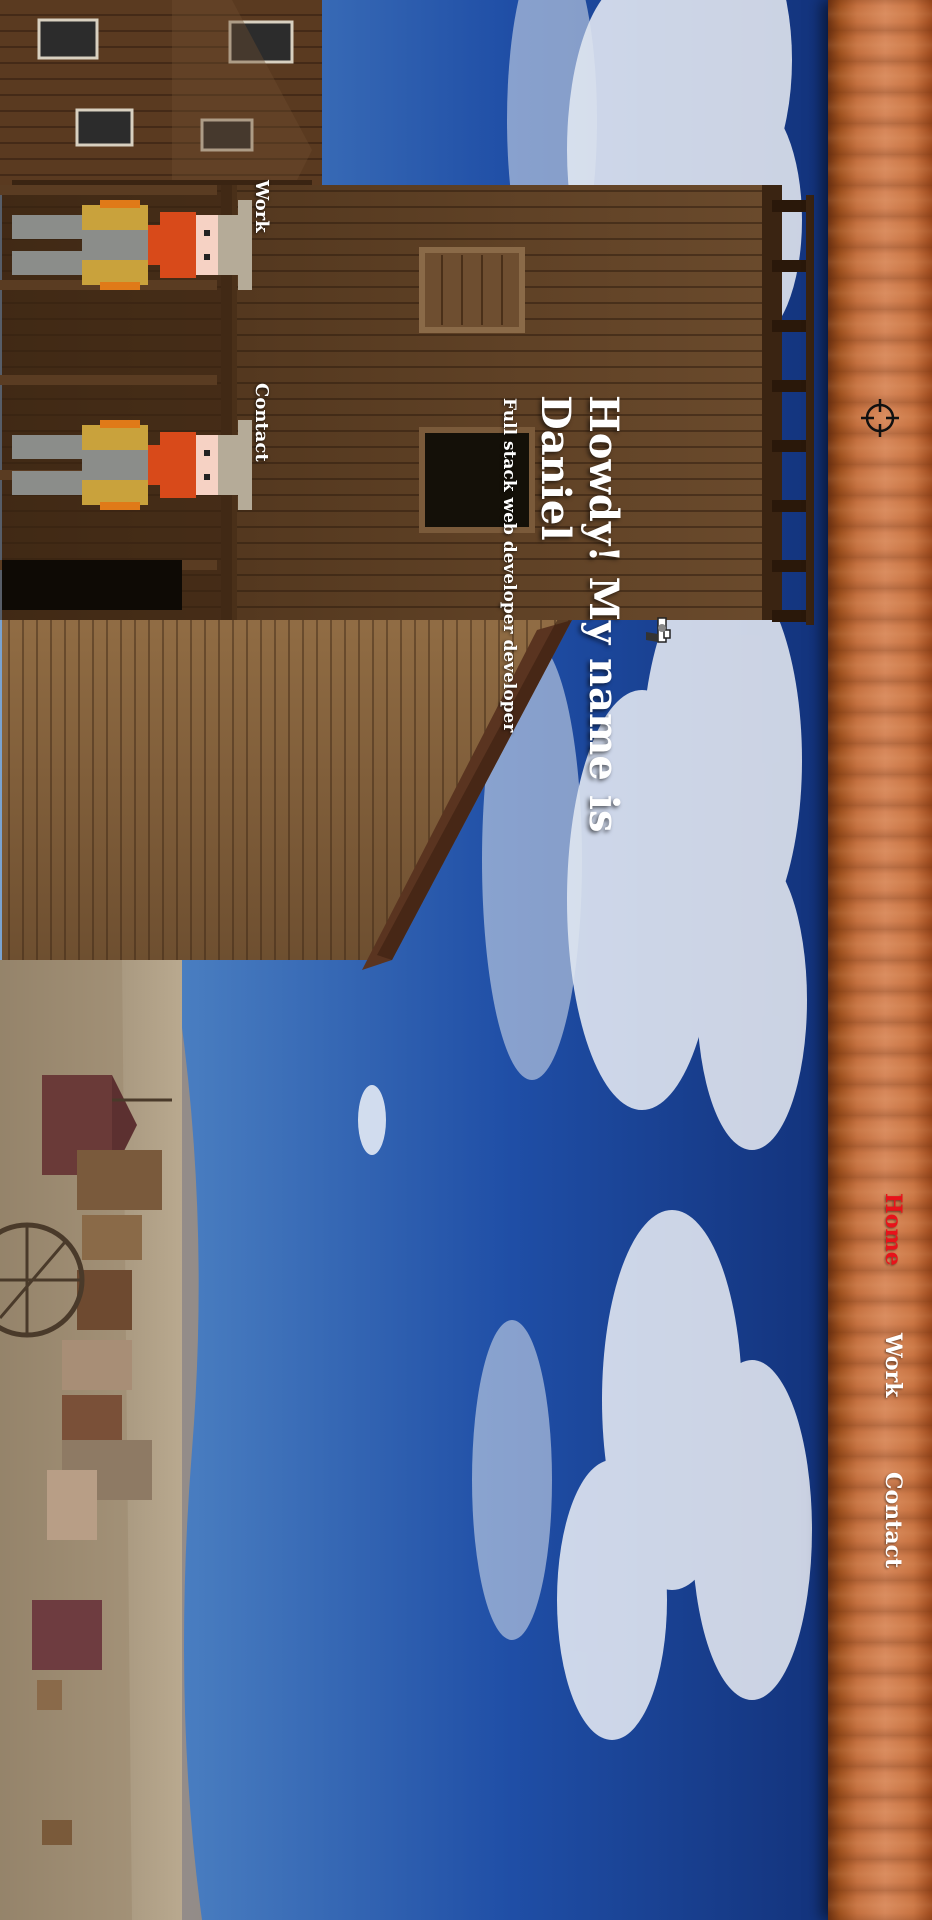  Describe the element at coordinates (579, 614) in the screenshot. I see `hero-title: Howdy! My name is Daniel` at that location.